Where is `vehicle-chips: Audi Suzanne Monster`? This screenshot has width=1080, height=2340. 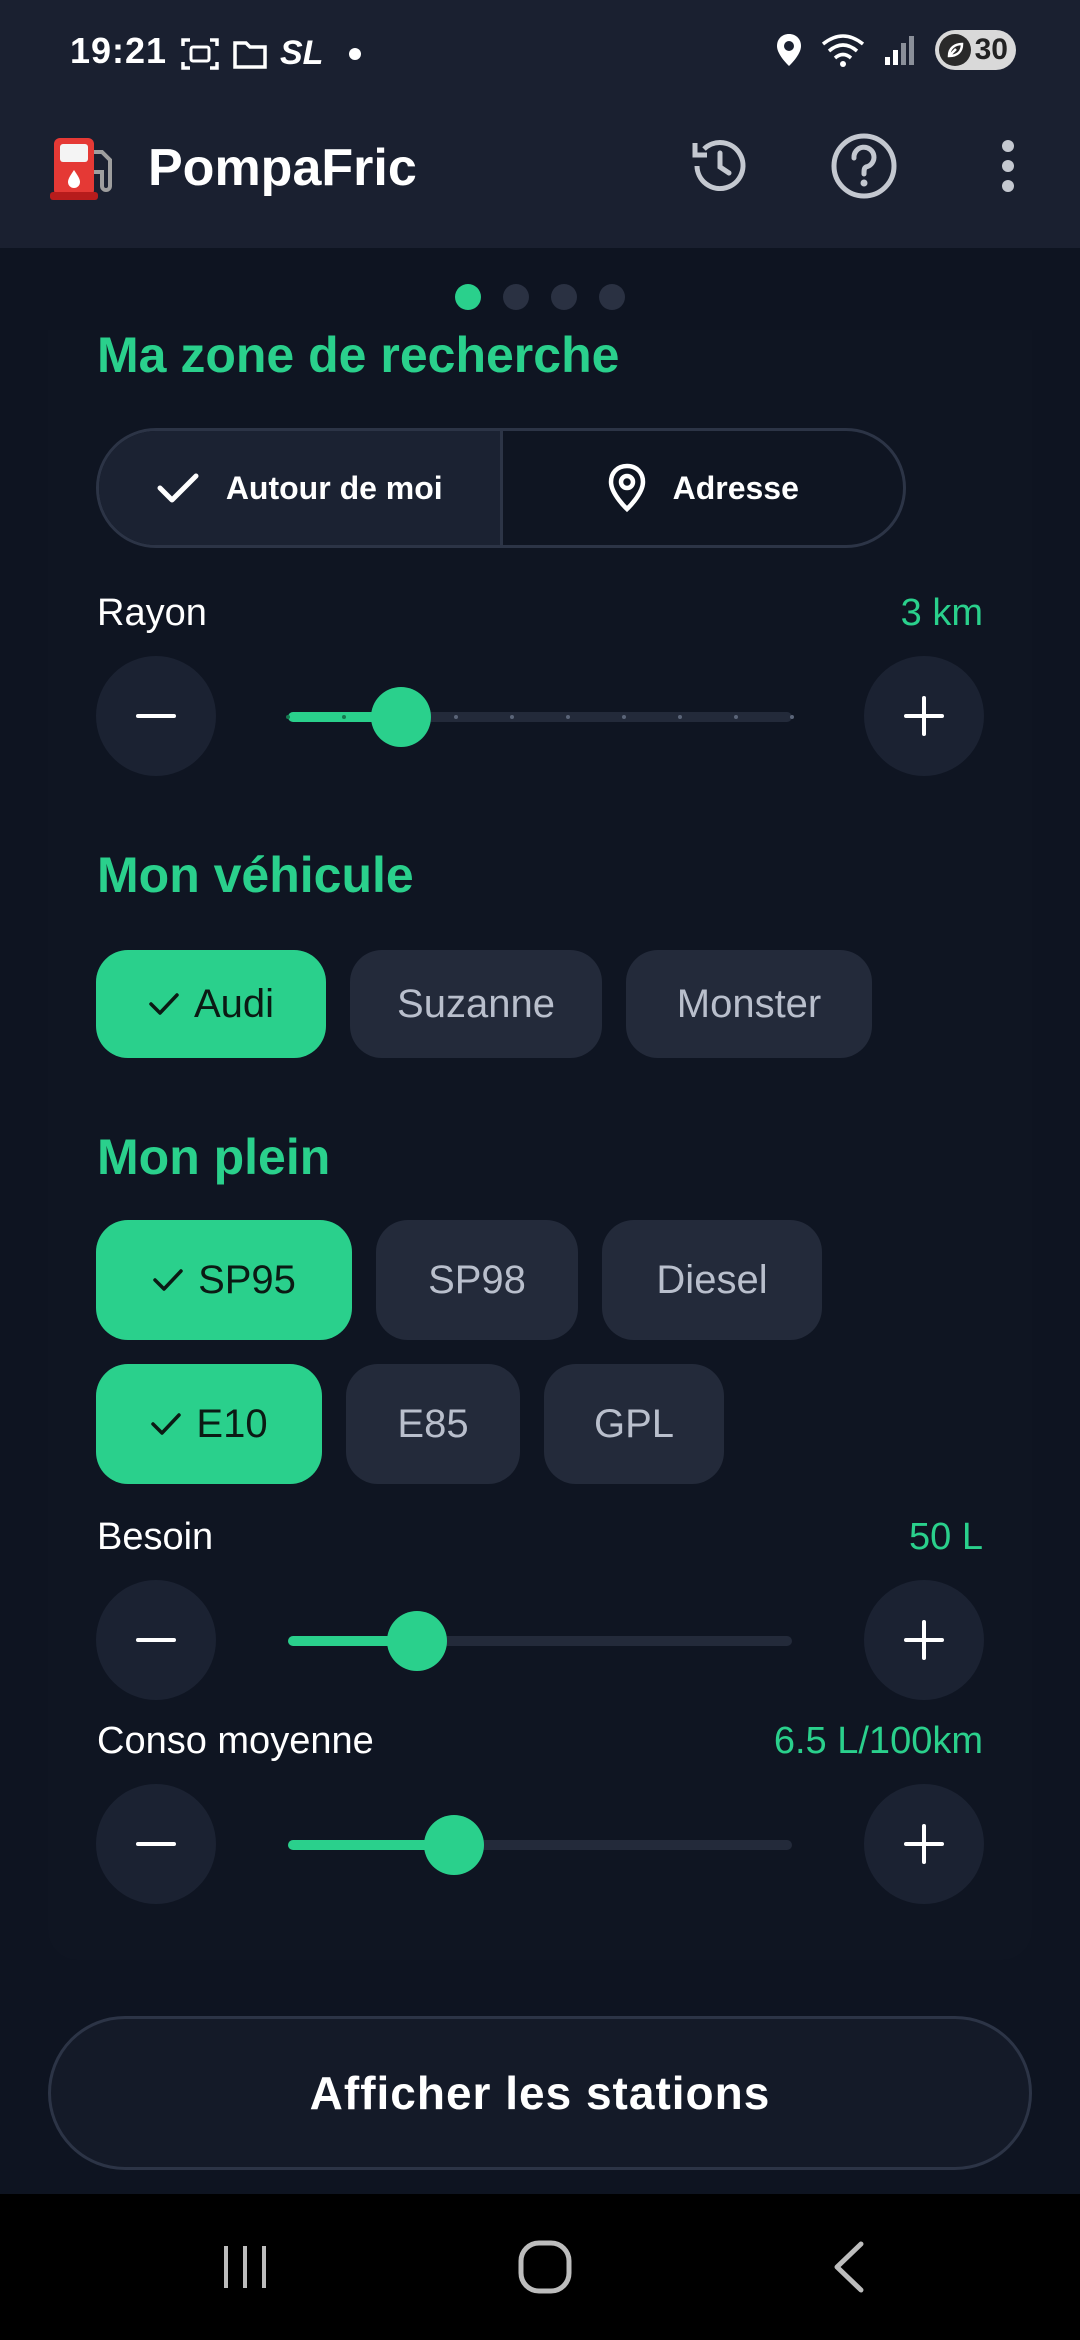
vehicle-chips: Audi Suzanne Monster is located at coordinates (484, 1004).